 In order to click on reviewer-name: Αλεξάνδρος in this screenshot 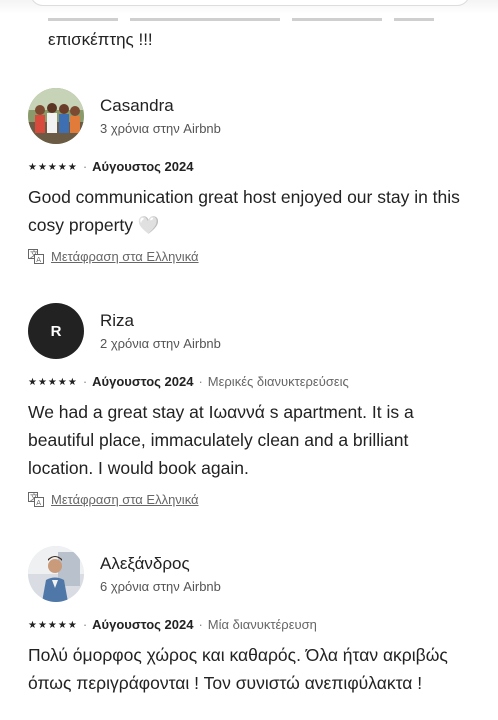, I will do `click(145, 564)`.